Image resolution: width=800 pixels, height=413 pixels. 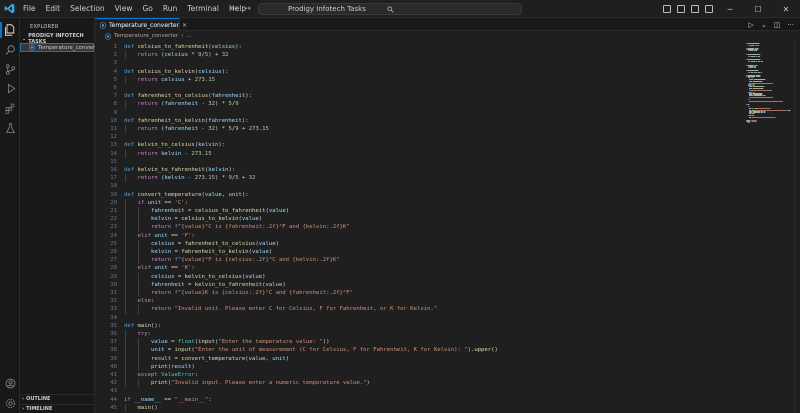 I want to click on code-token: 32, so click(x=211, y=104).